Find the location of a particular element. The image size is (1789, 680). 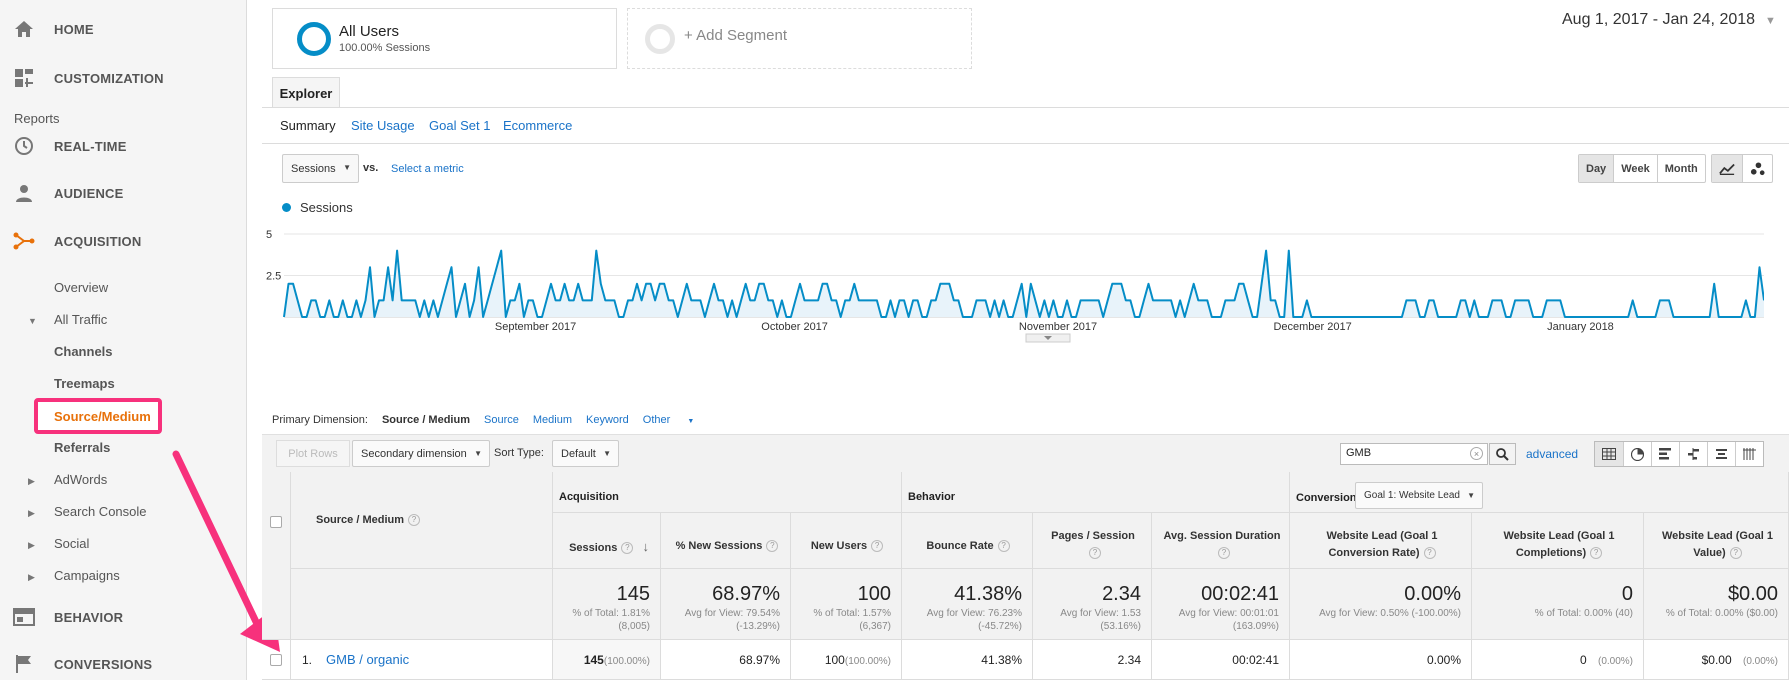

sort-down-arrow-icon: ↓ is located at coordinates (645, 546).